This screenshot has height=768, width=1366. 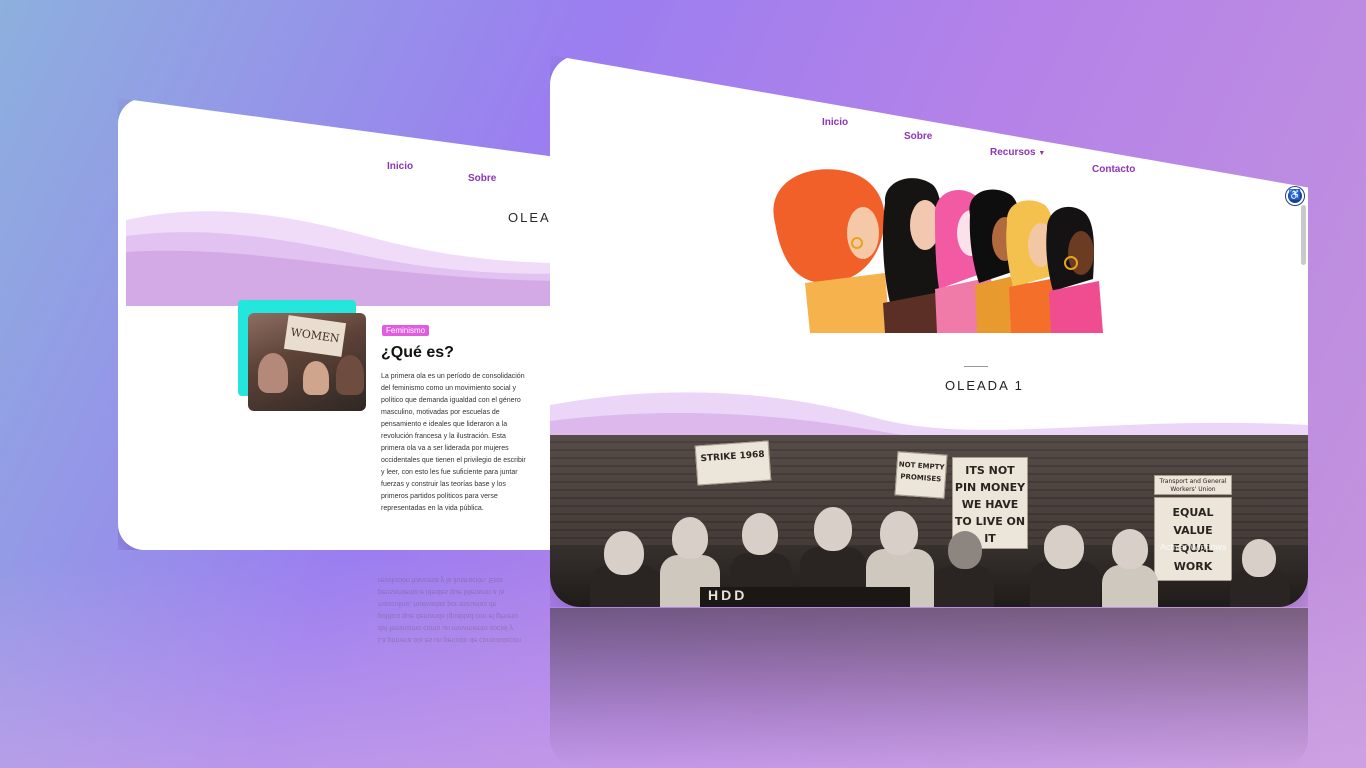 What do you see at coordinates (1013, 152) in the screenshot?
I see `nav-recursos-label: Recursos` at bounding box center [1013, 152].